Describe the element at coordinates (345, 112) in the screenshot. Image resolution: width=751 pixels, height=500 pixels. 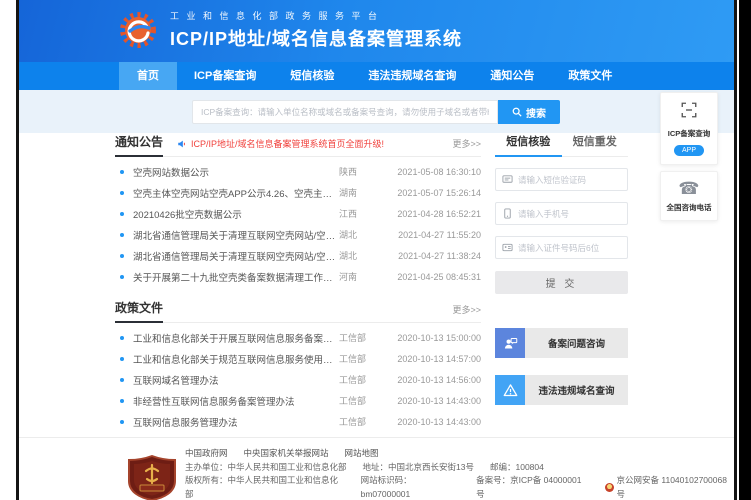
I see `search-input` at that location.